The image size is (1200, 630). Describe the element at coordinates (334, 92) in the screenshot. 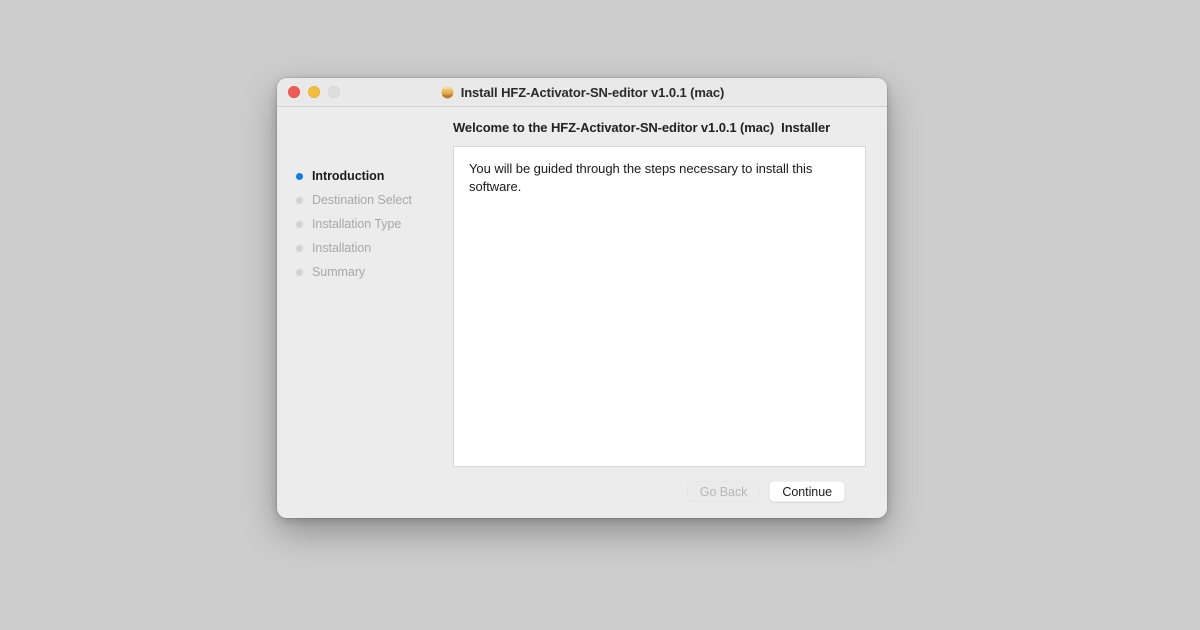

I see `zoom-window-button` at that location.